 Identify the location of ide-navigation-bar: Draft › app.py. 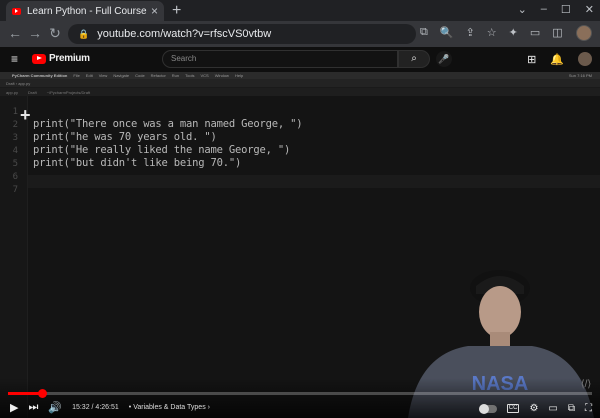
(300, 83).